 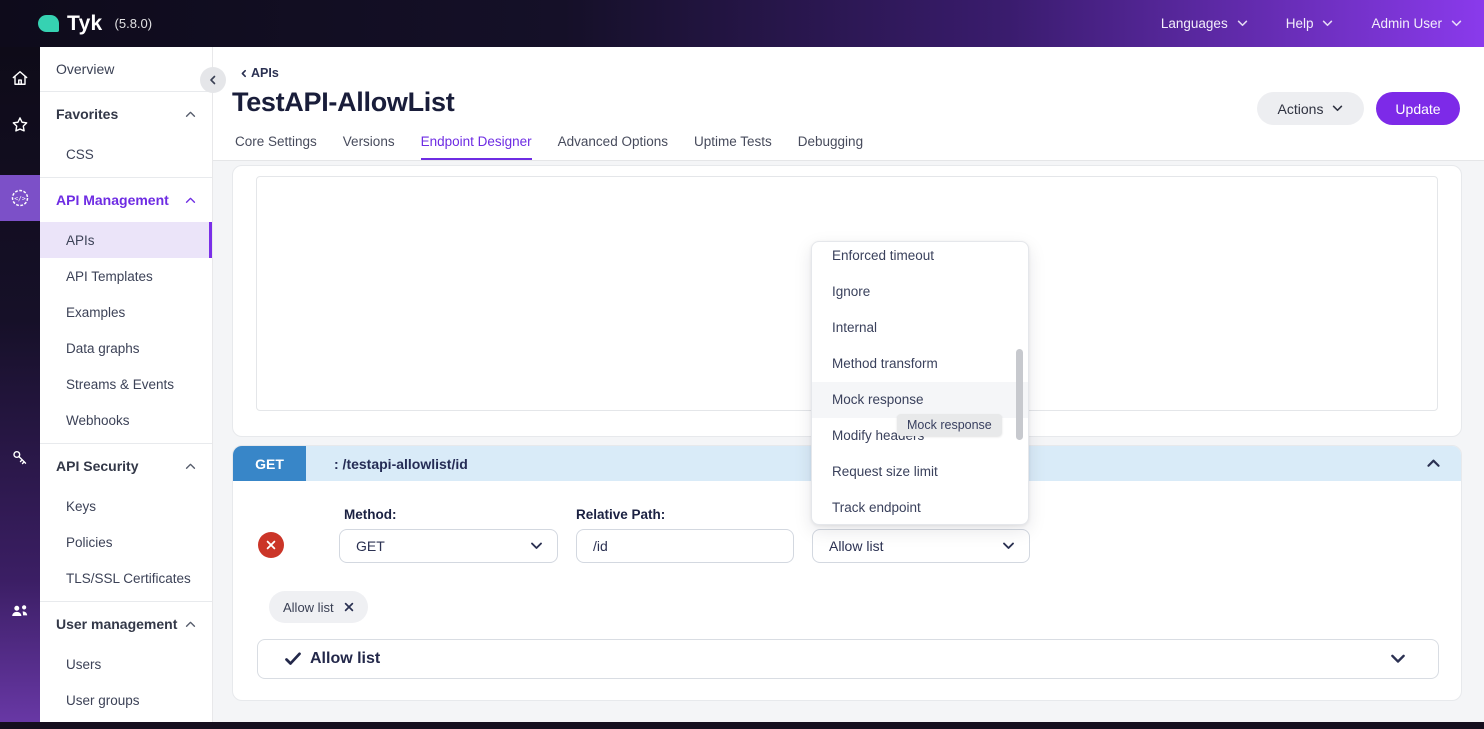 What do you see at coordinates (126, 542) in the screenshot?
I see `sidebar-item-policies: Policies` at bounding box center [126, 542].